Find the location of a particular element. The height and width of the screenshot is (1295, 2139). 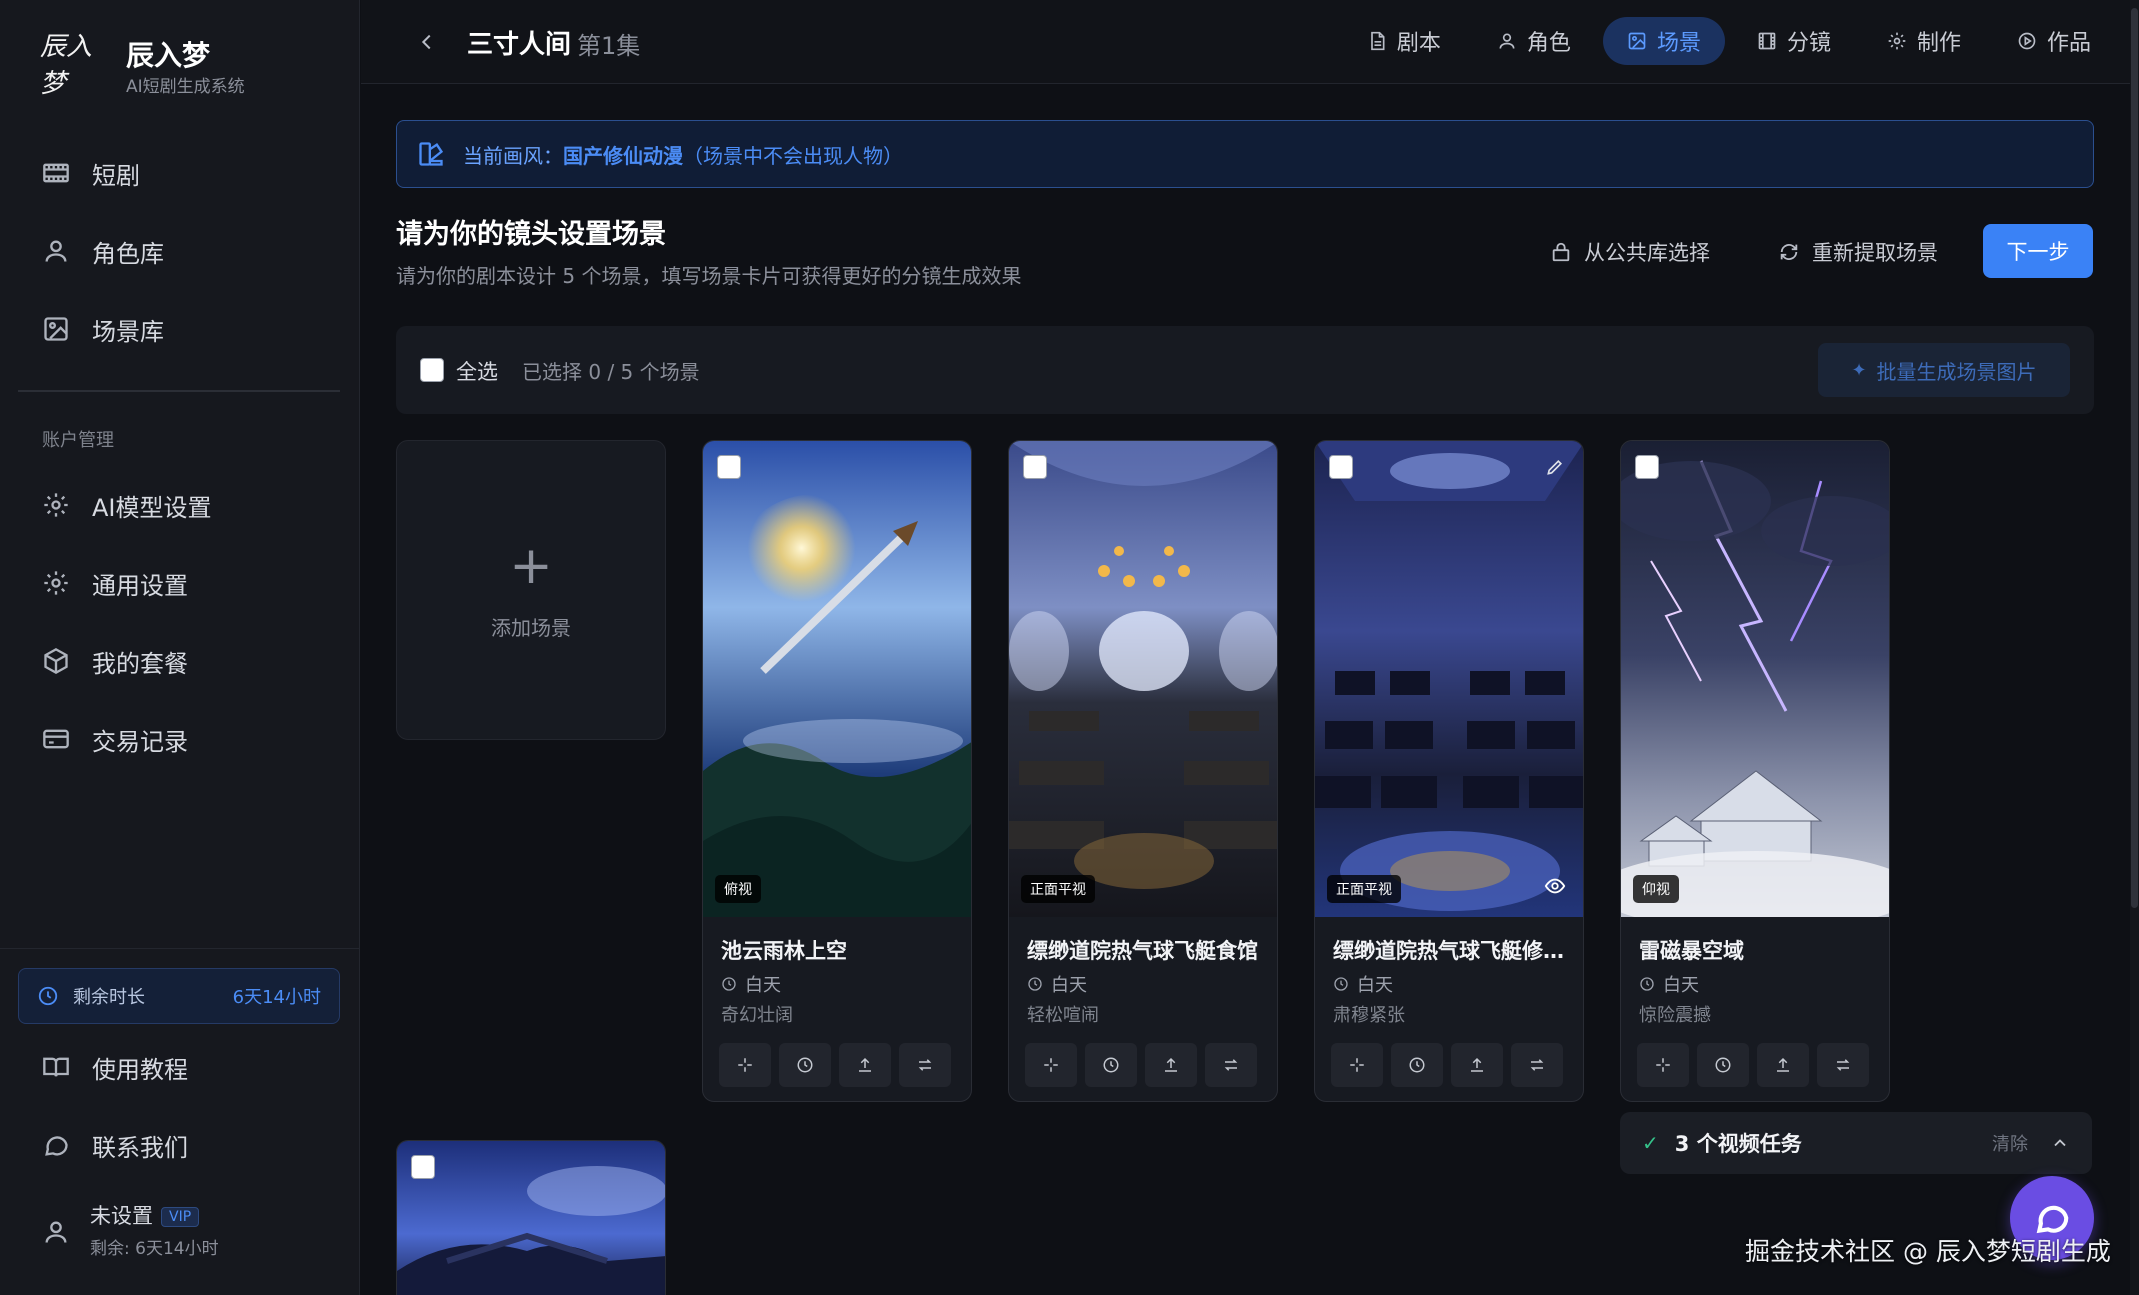

sidebar-item-general-settings: 通用设置 is located at coordinates (179, 583).